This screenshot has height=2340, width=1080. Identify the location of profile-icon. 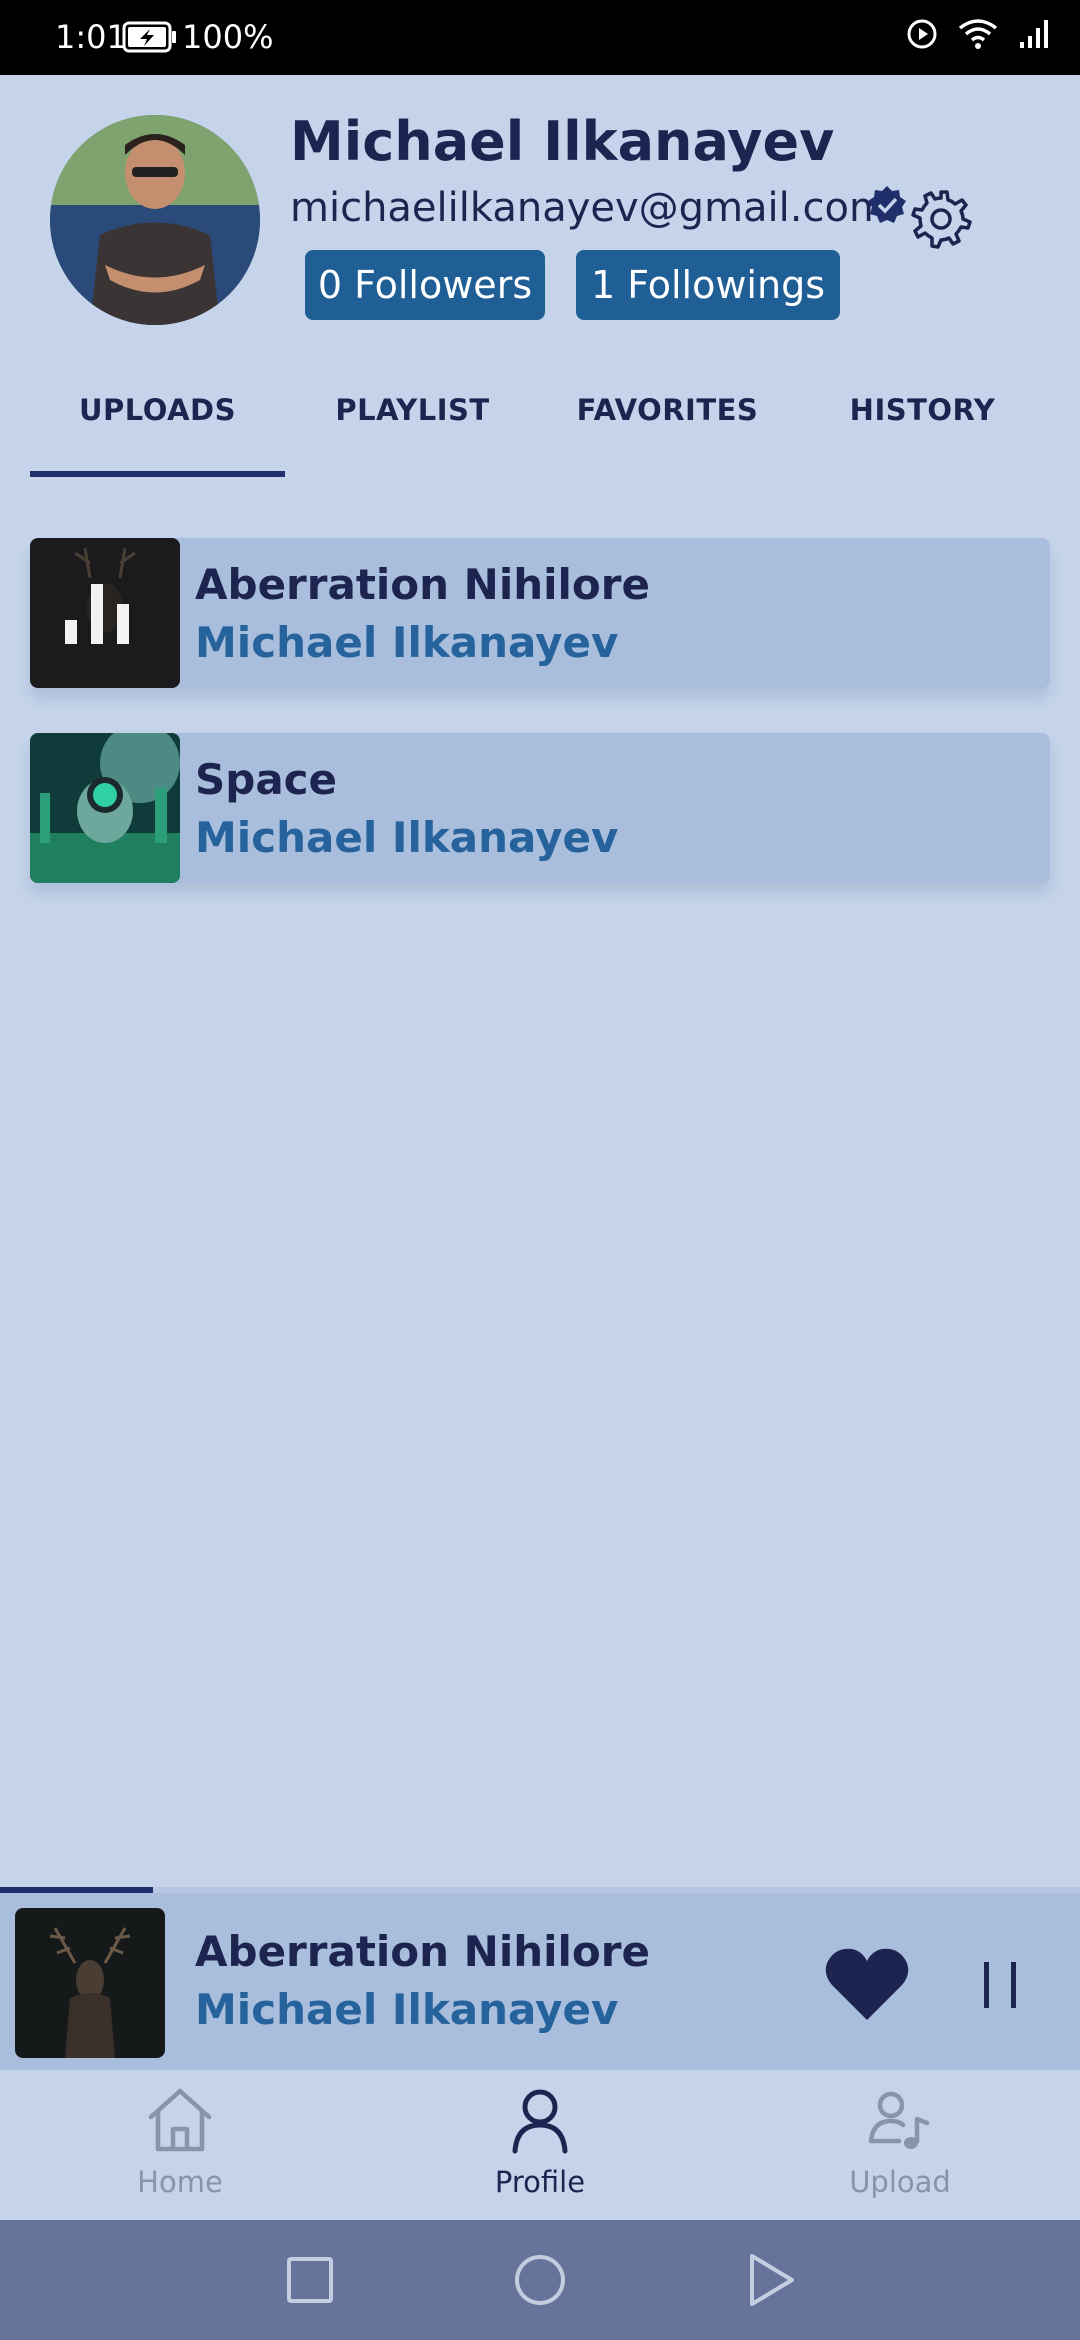
(540, 2121).